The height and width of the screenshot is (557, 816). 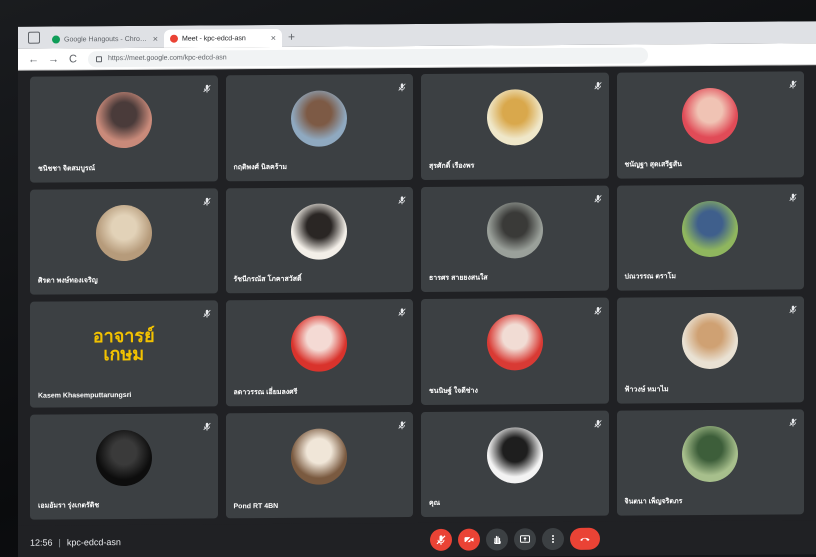 I want to click on back-button: ←, so click(x=33, y=59).